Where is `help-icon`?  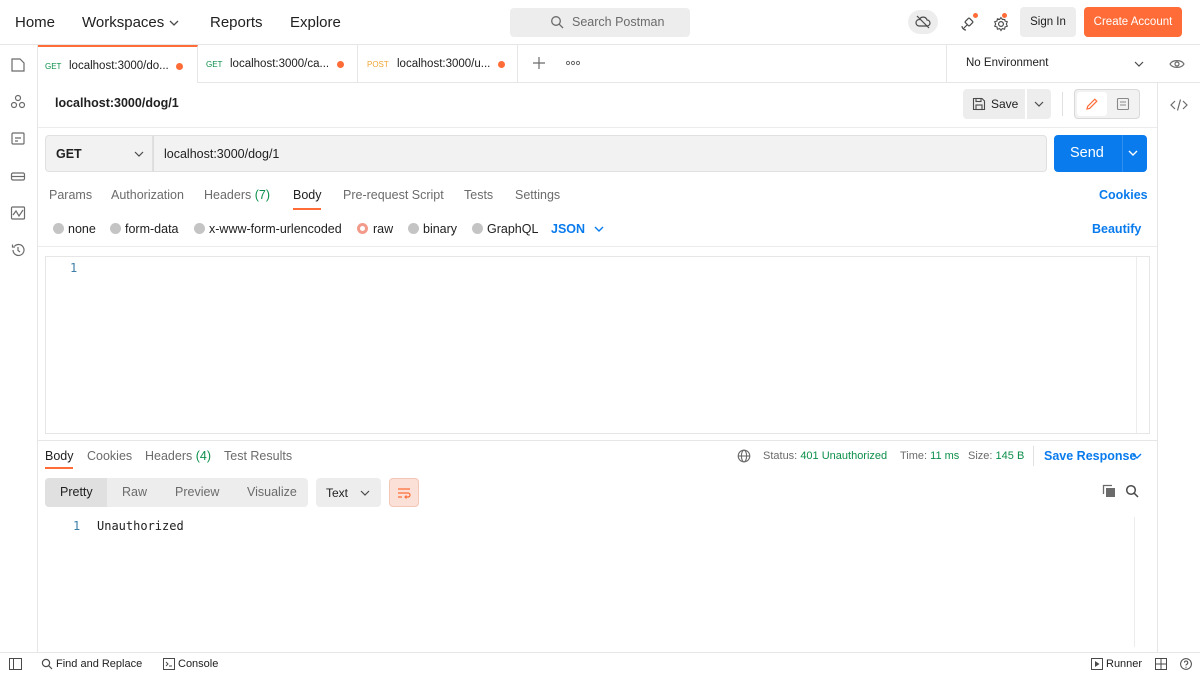
help-icon is located at coordinates (1186, 664).